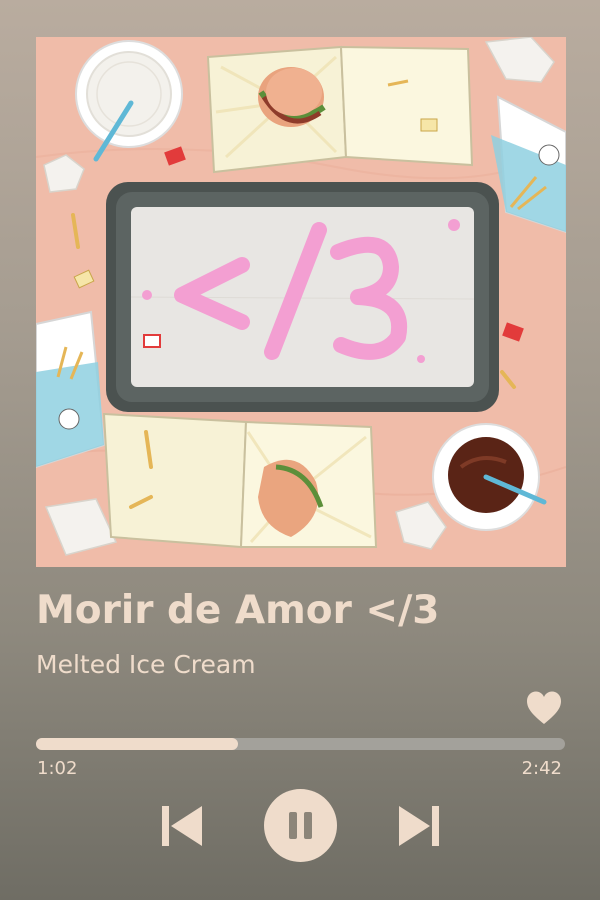 Image resolution: width=600 pixels, height=900 pixels. I want to click on skip-previous-icon, so click(182, 826).